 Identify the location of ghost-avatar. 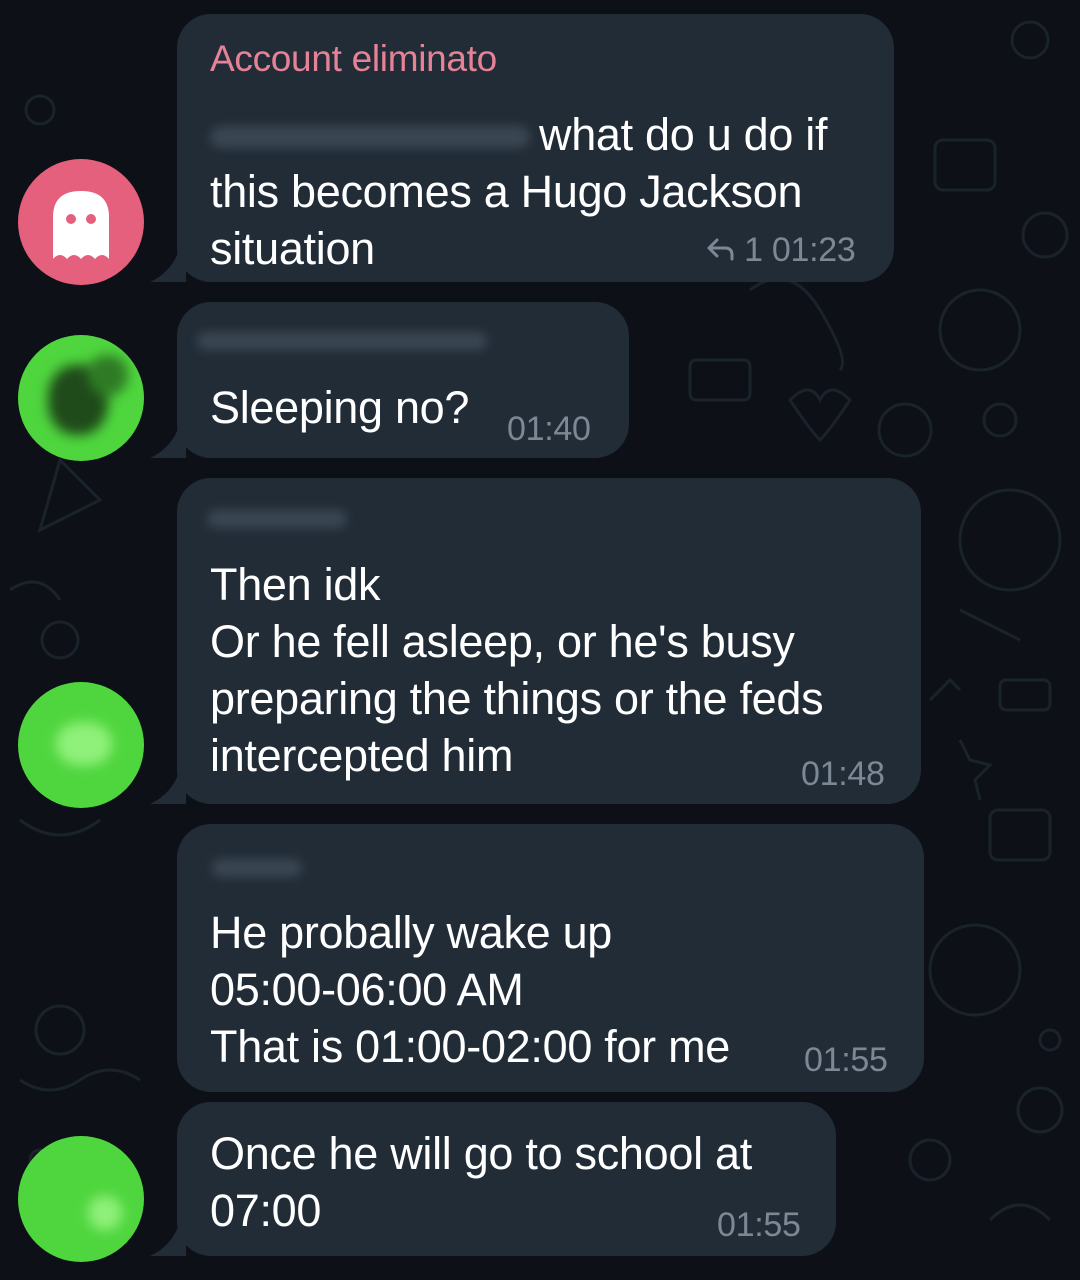
(81, 222).